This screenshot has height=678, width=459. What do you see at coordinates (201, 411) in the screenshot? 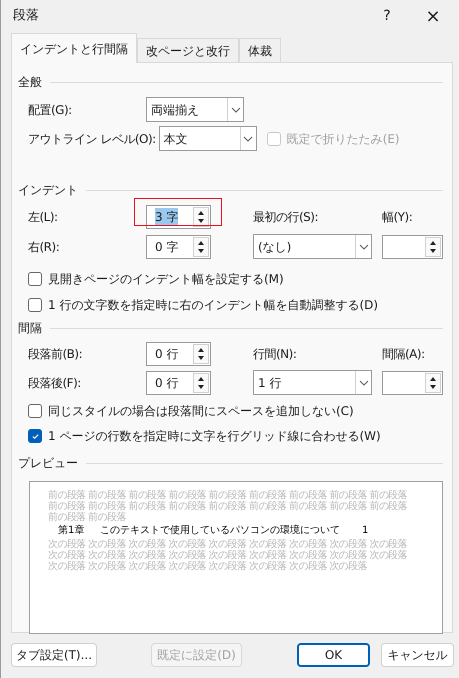
I see `checkbox-label: 同じスタイルの場合は段落間にスペースを追加しない(C)` at bounding box center [201, 411].